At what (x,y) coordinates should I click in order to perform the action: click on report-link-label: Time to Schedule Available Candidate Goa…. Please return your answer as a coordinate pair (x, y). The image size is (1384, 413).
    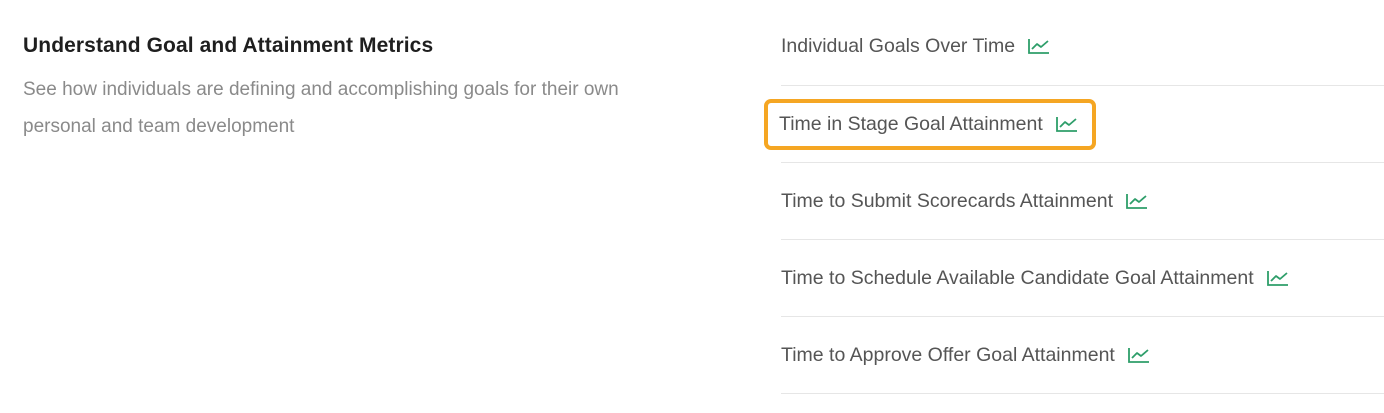
    Looking at the image, I should click on (1017, 277).